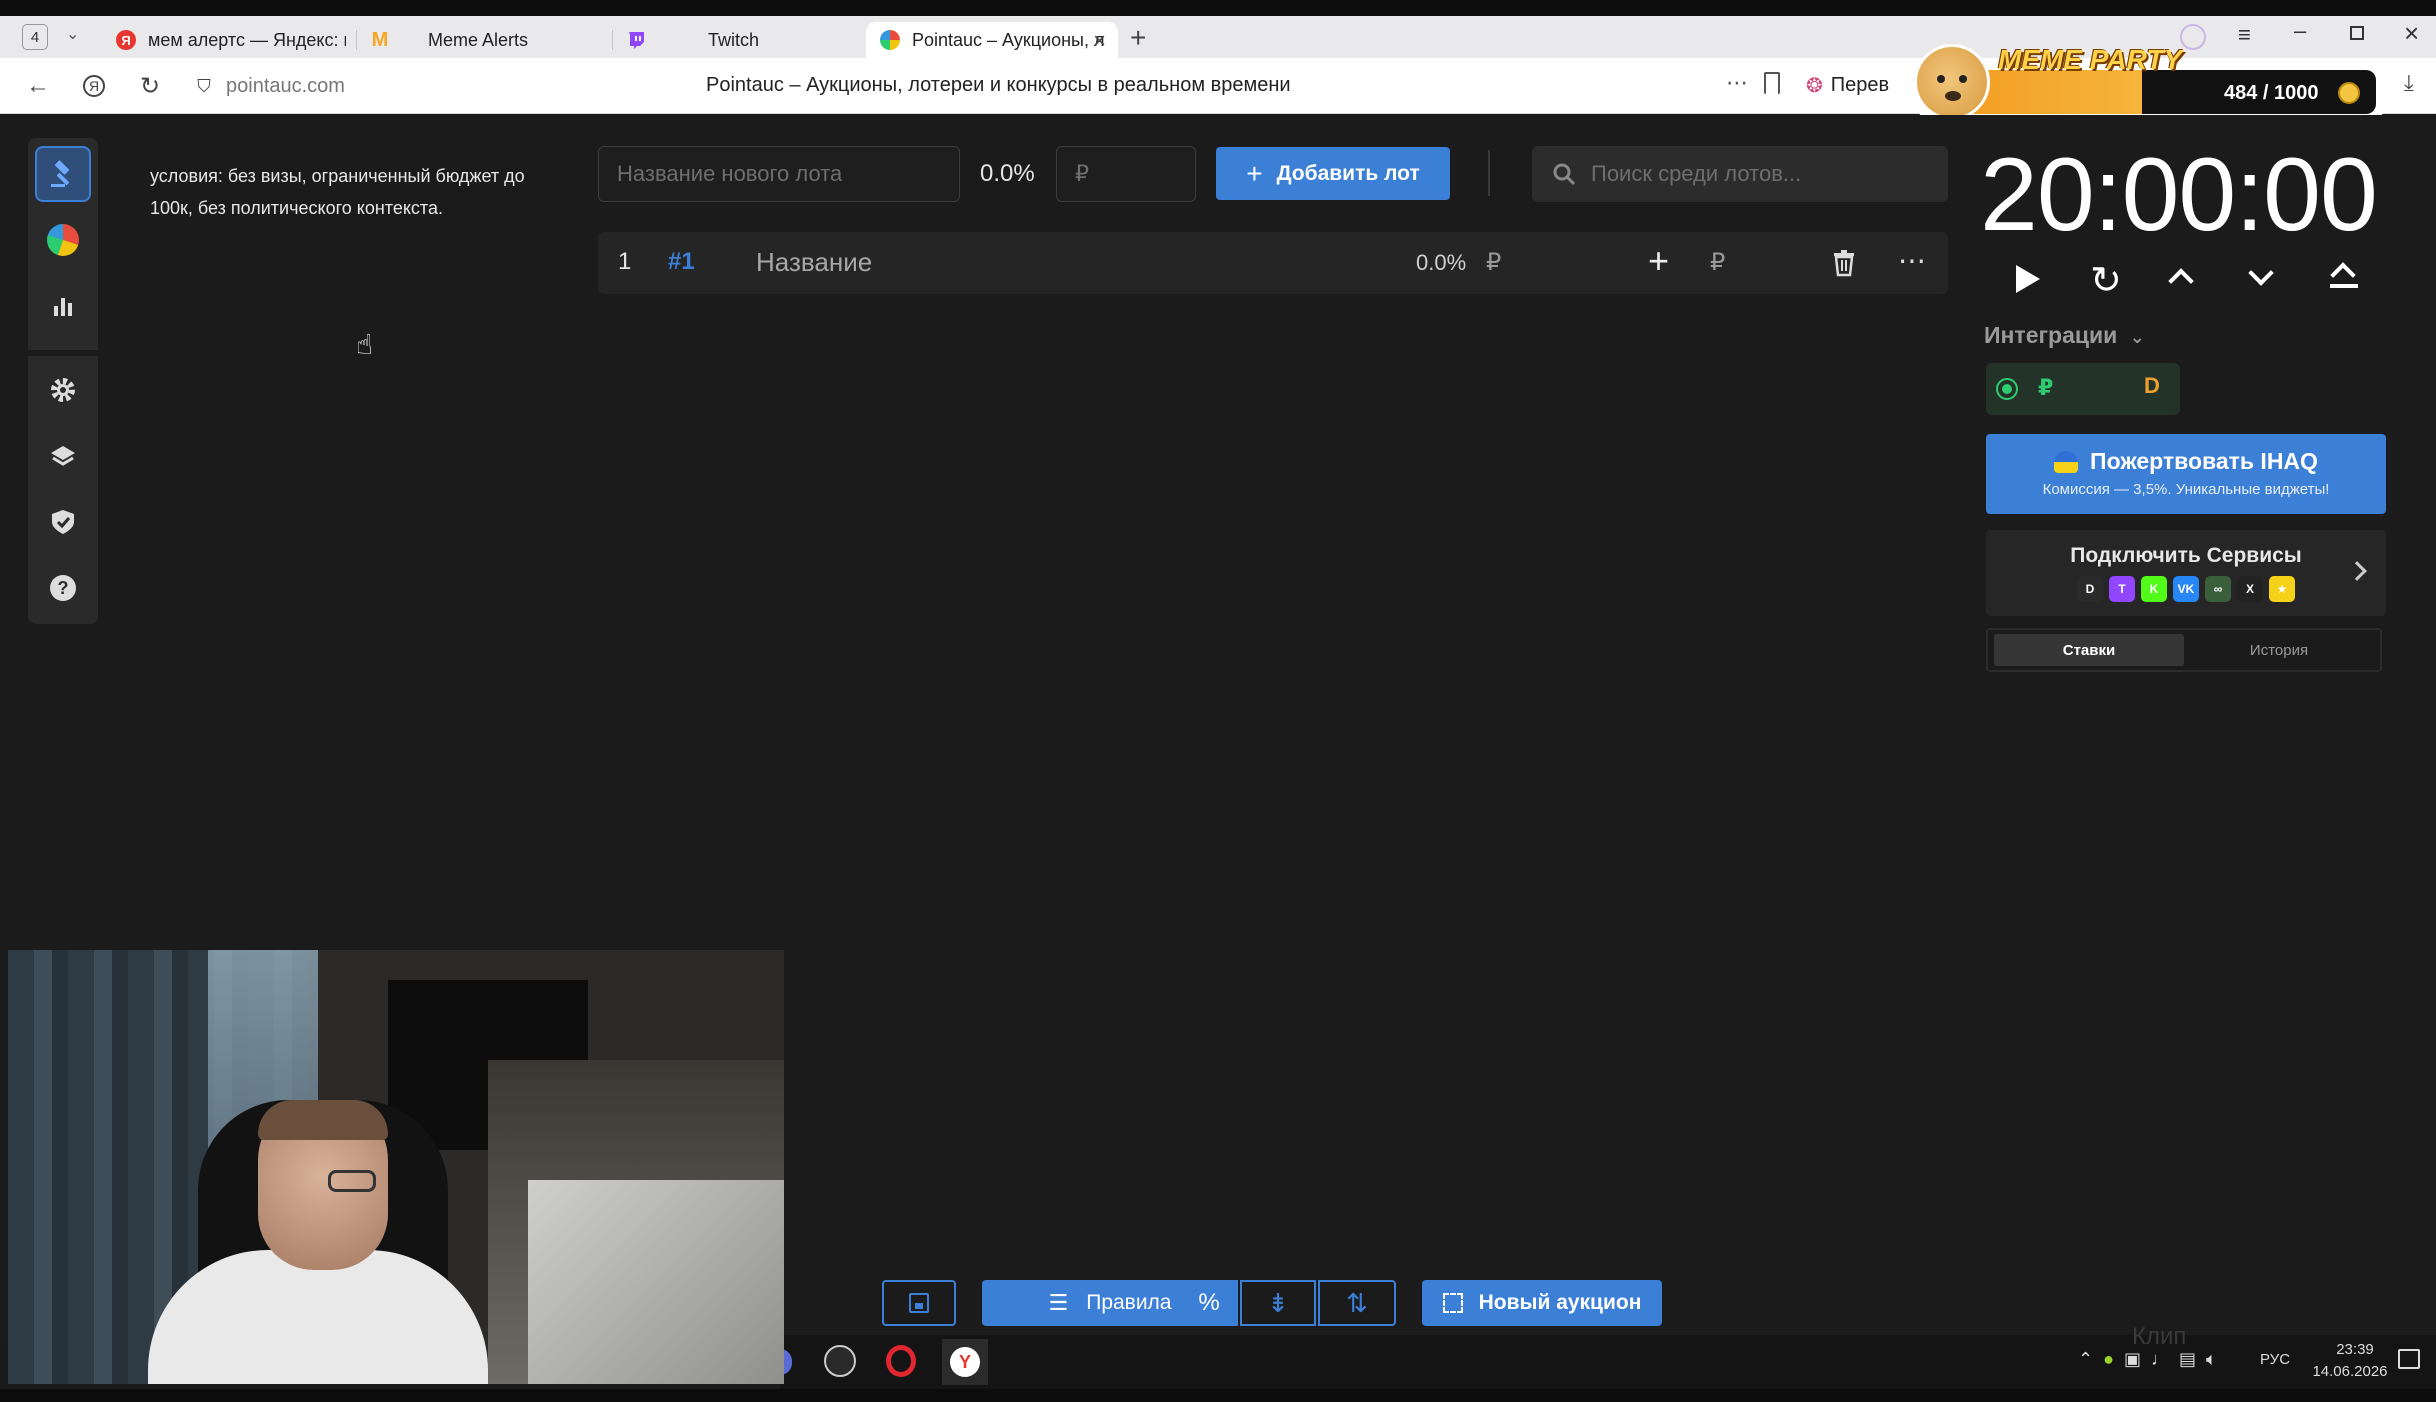  I want to click on reload-icon: ↻, so click(150, 86).